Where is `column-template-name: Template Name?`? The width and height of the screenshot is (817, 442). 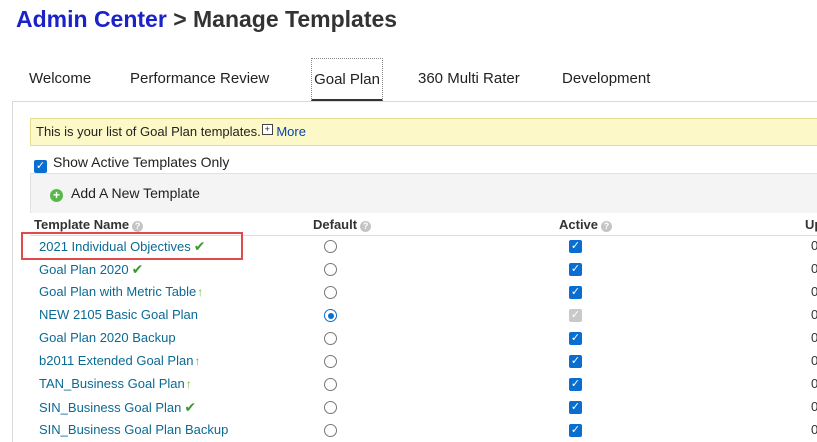
column-template-name: Template Name? is located at coordinates (89, 224).